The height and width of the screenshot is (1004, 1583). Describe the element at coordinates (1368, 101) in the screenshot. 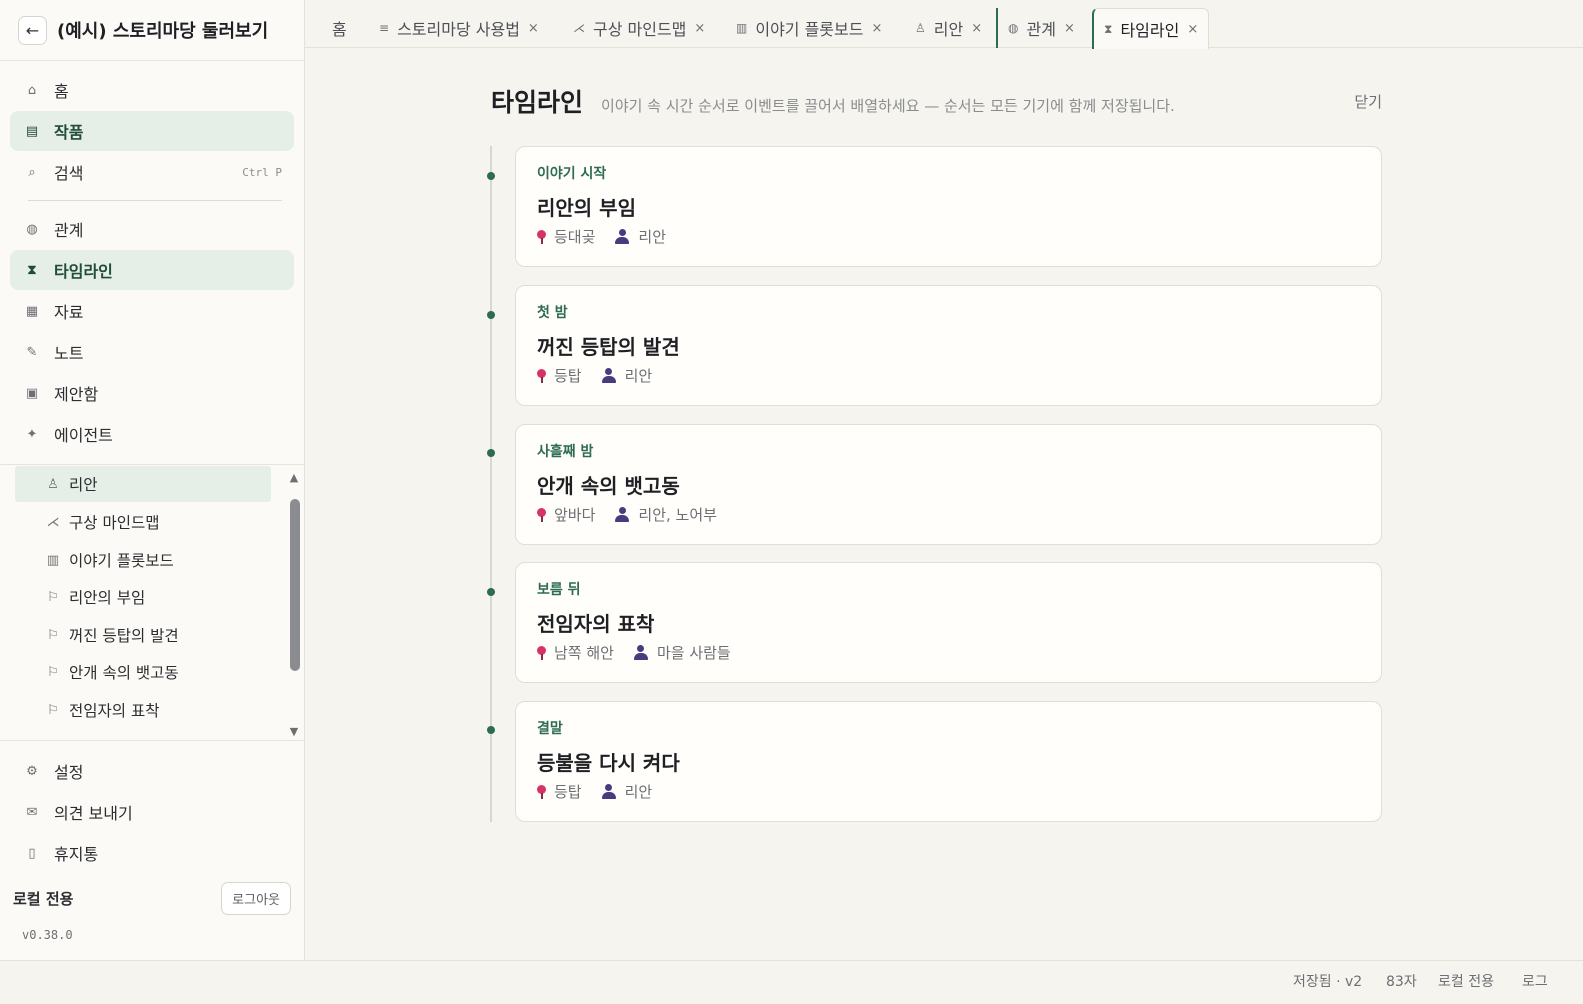

I see `close-button: 닫기` at that location.